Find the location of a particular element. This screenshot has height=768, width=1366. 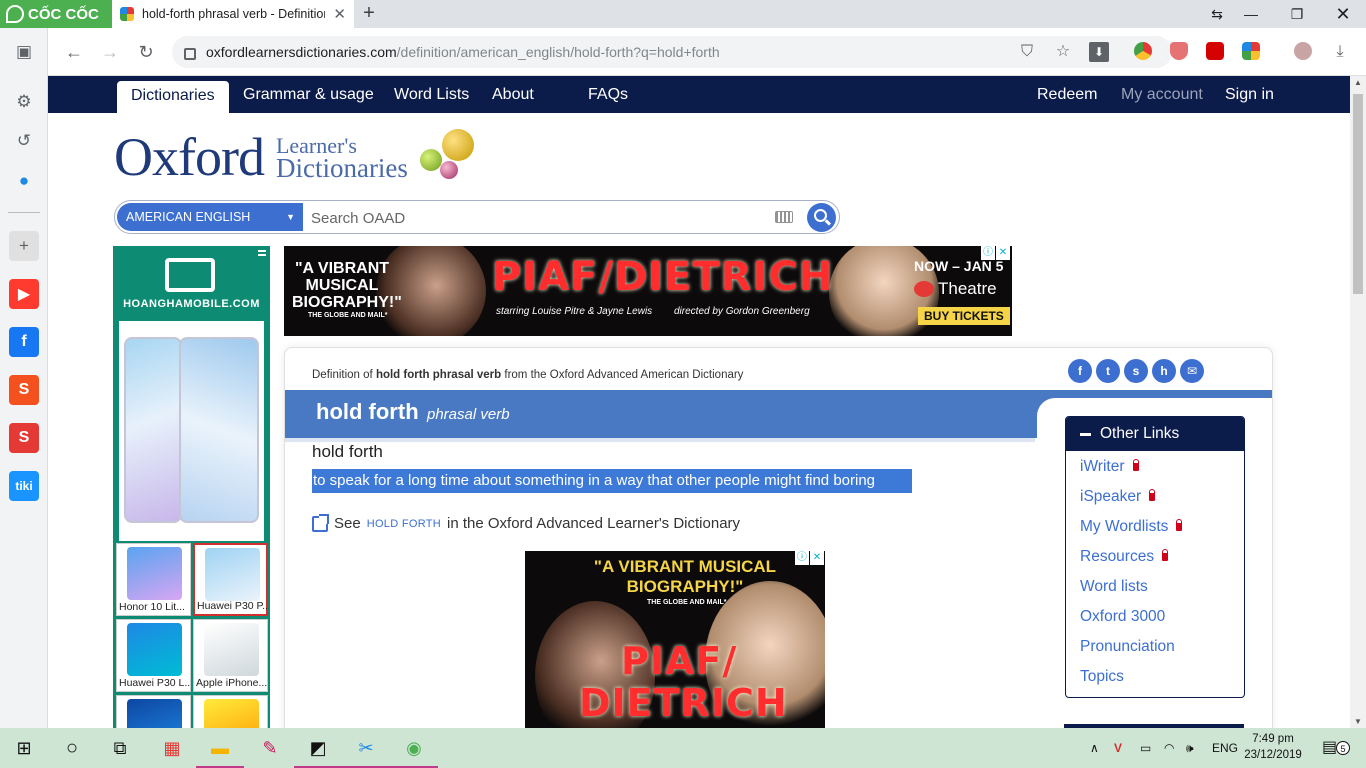

search-input is located at coordinates (541, 218).